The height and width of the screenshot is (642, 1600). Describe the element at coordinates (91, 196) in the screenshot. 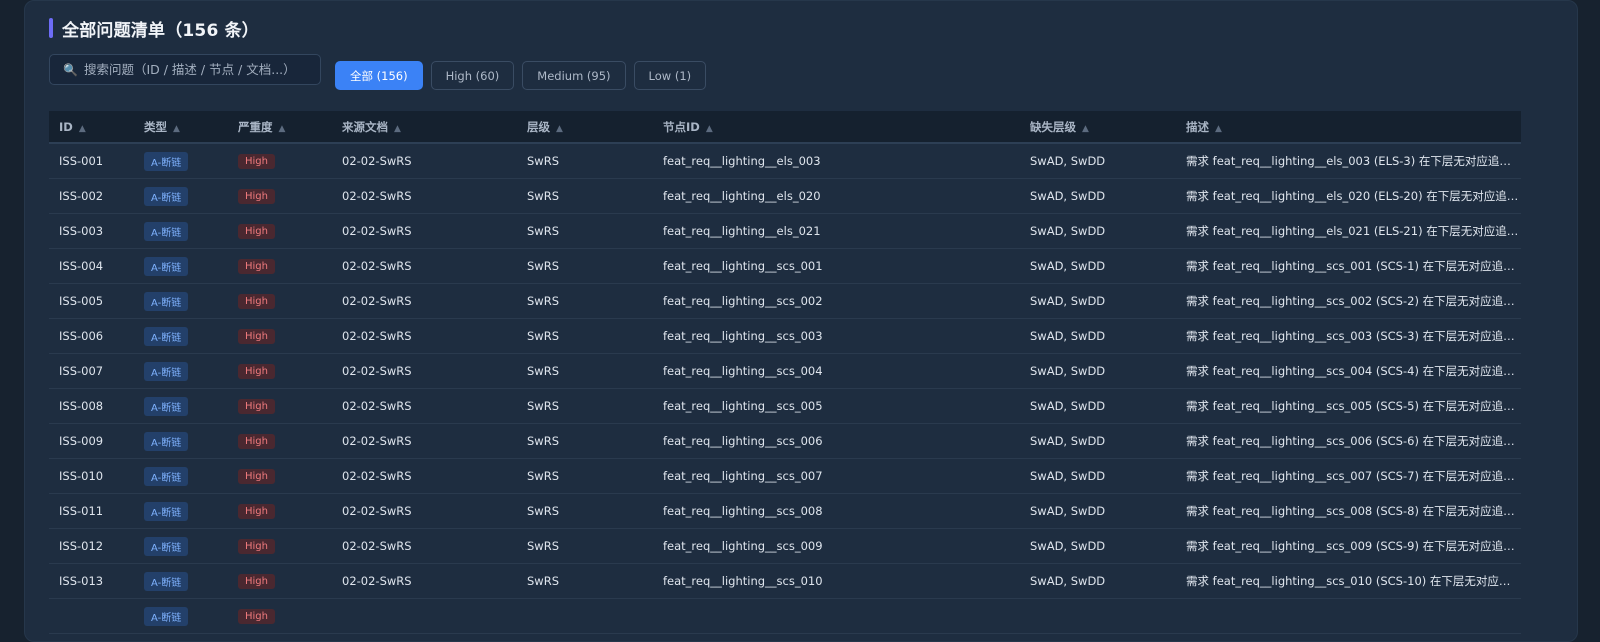

I see `cell-id: ISS-002` at that location.